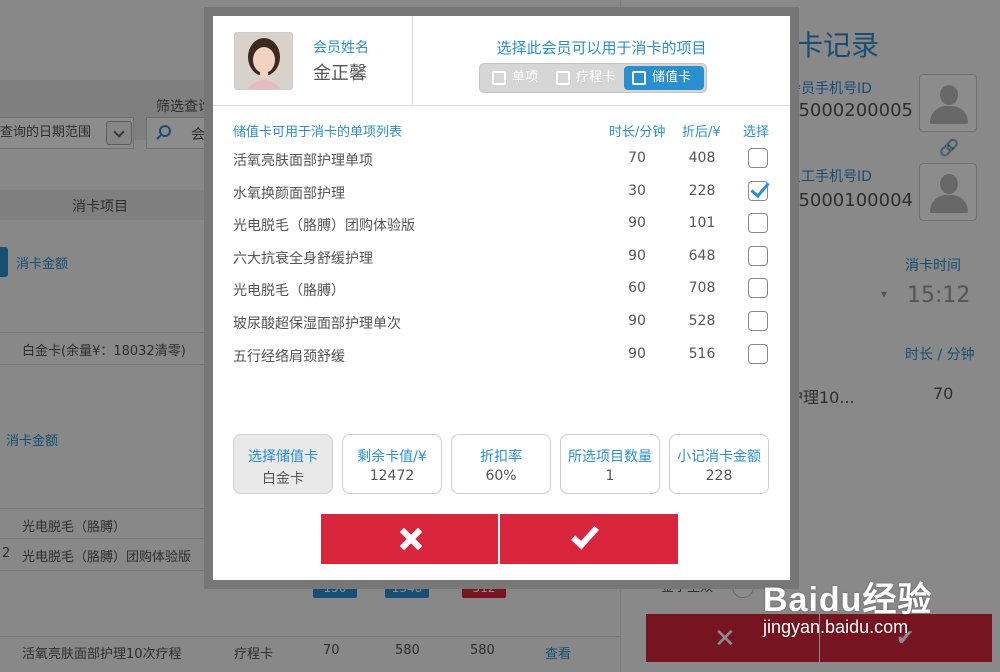 The height and width of the screenshot is (672, 1000). I want to click on member-name: 金正馨, so click(340, 73).